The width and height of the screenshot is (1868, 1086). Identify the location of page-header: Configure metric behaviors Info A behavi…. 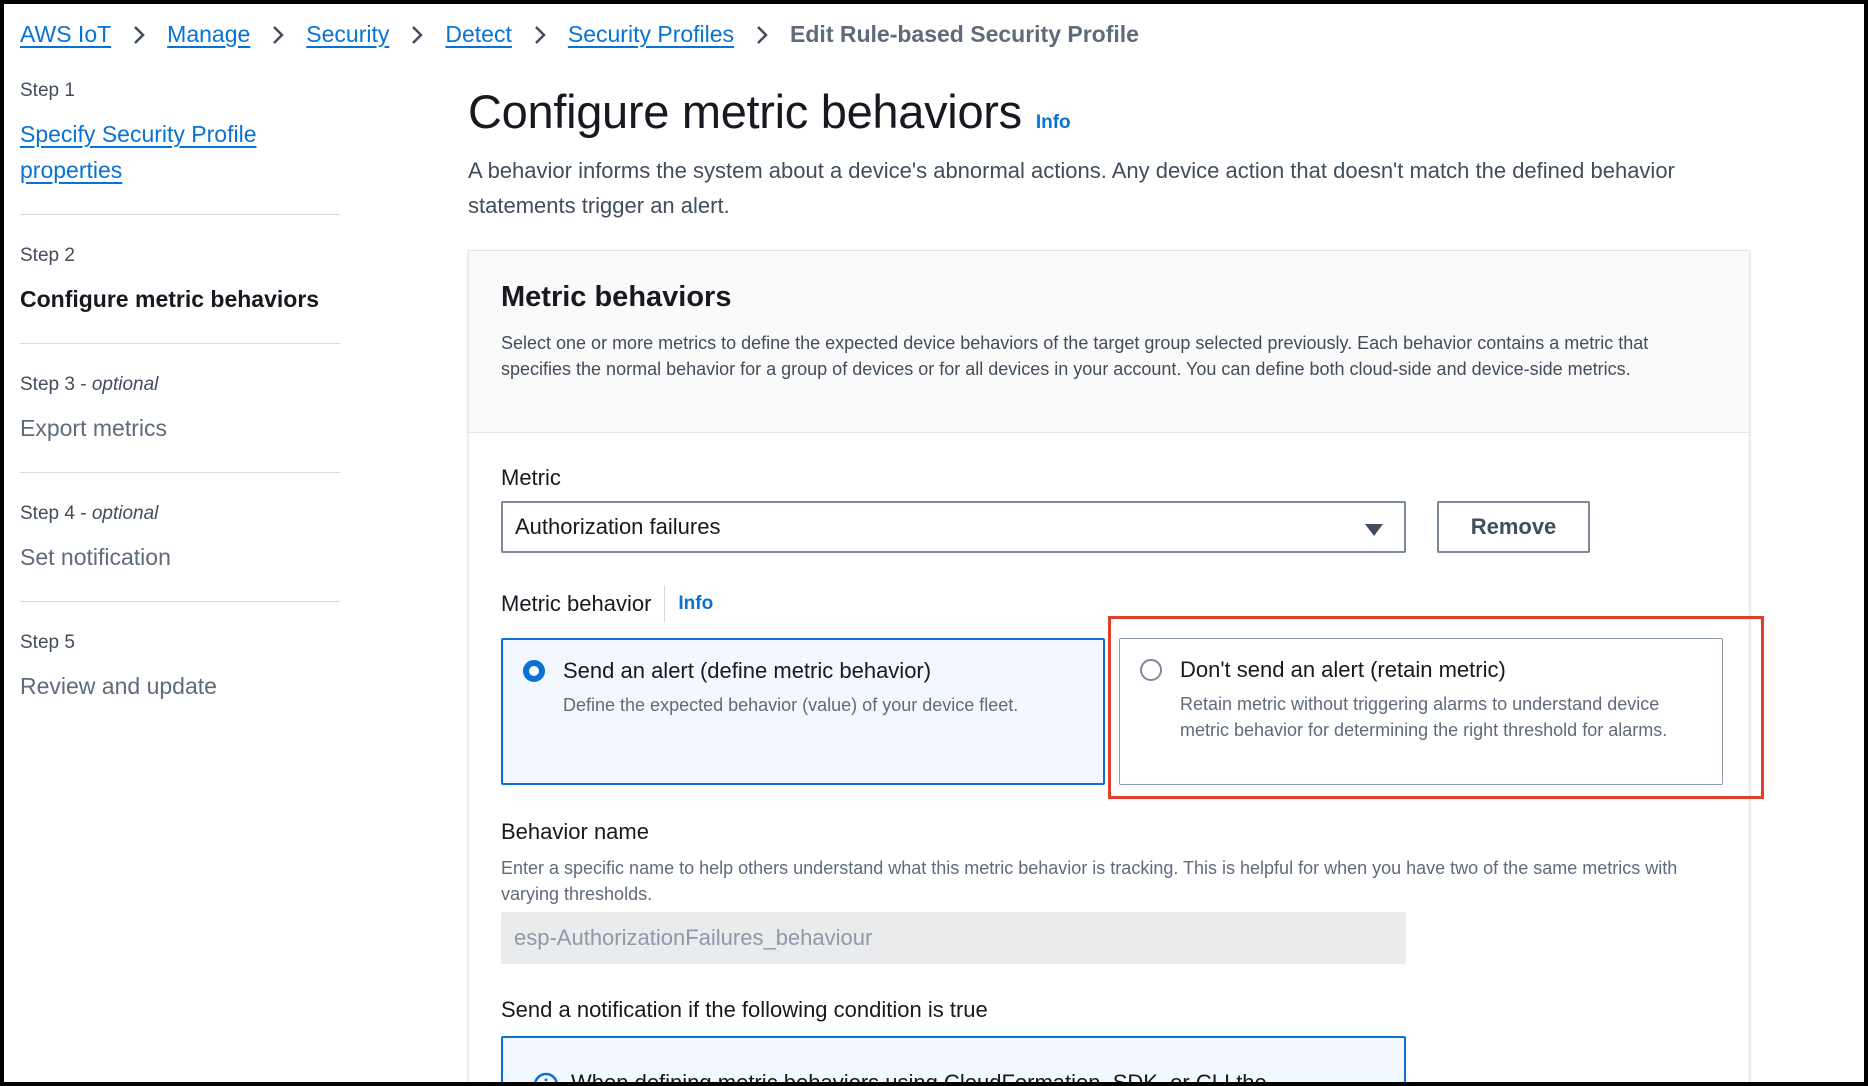
(1118, 153).